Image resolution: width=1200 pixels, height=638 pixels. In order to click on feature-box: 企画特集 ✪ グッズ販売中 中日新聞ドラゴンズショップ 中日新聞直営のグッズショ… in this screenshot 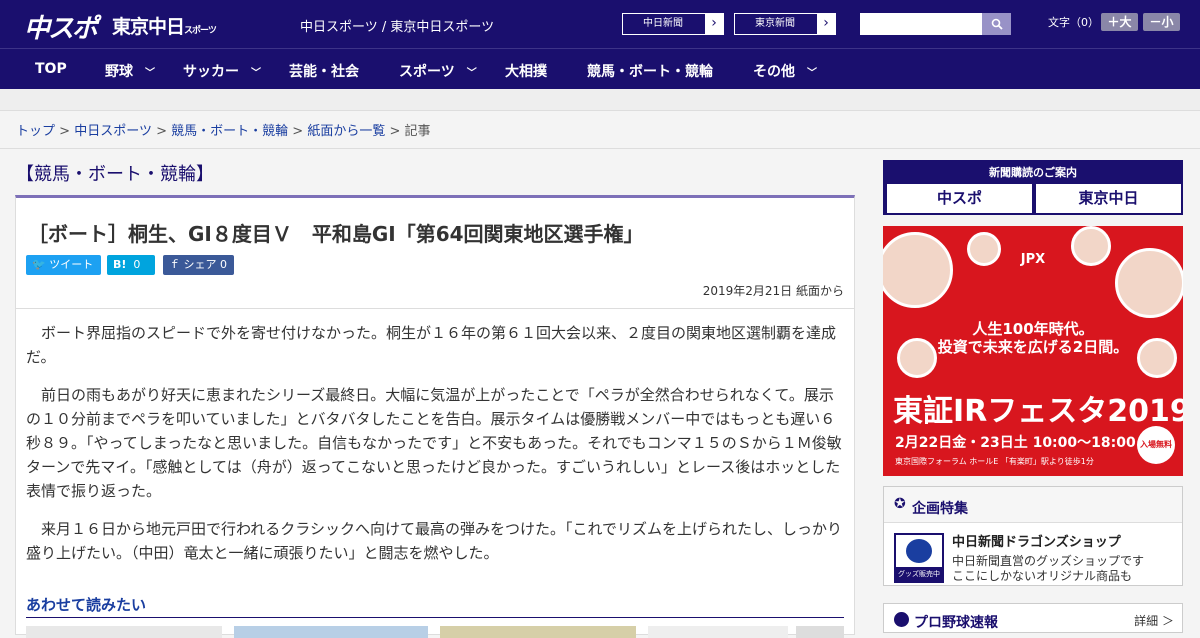, I will do `click(1033, 536)`.